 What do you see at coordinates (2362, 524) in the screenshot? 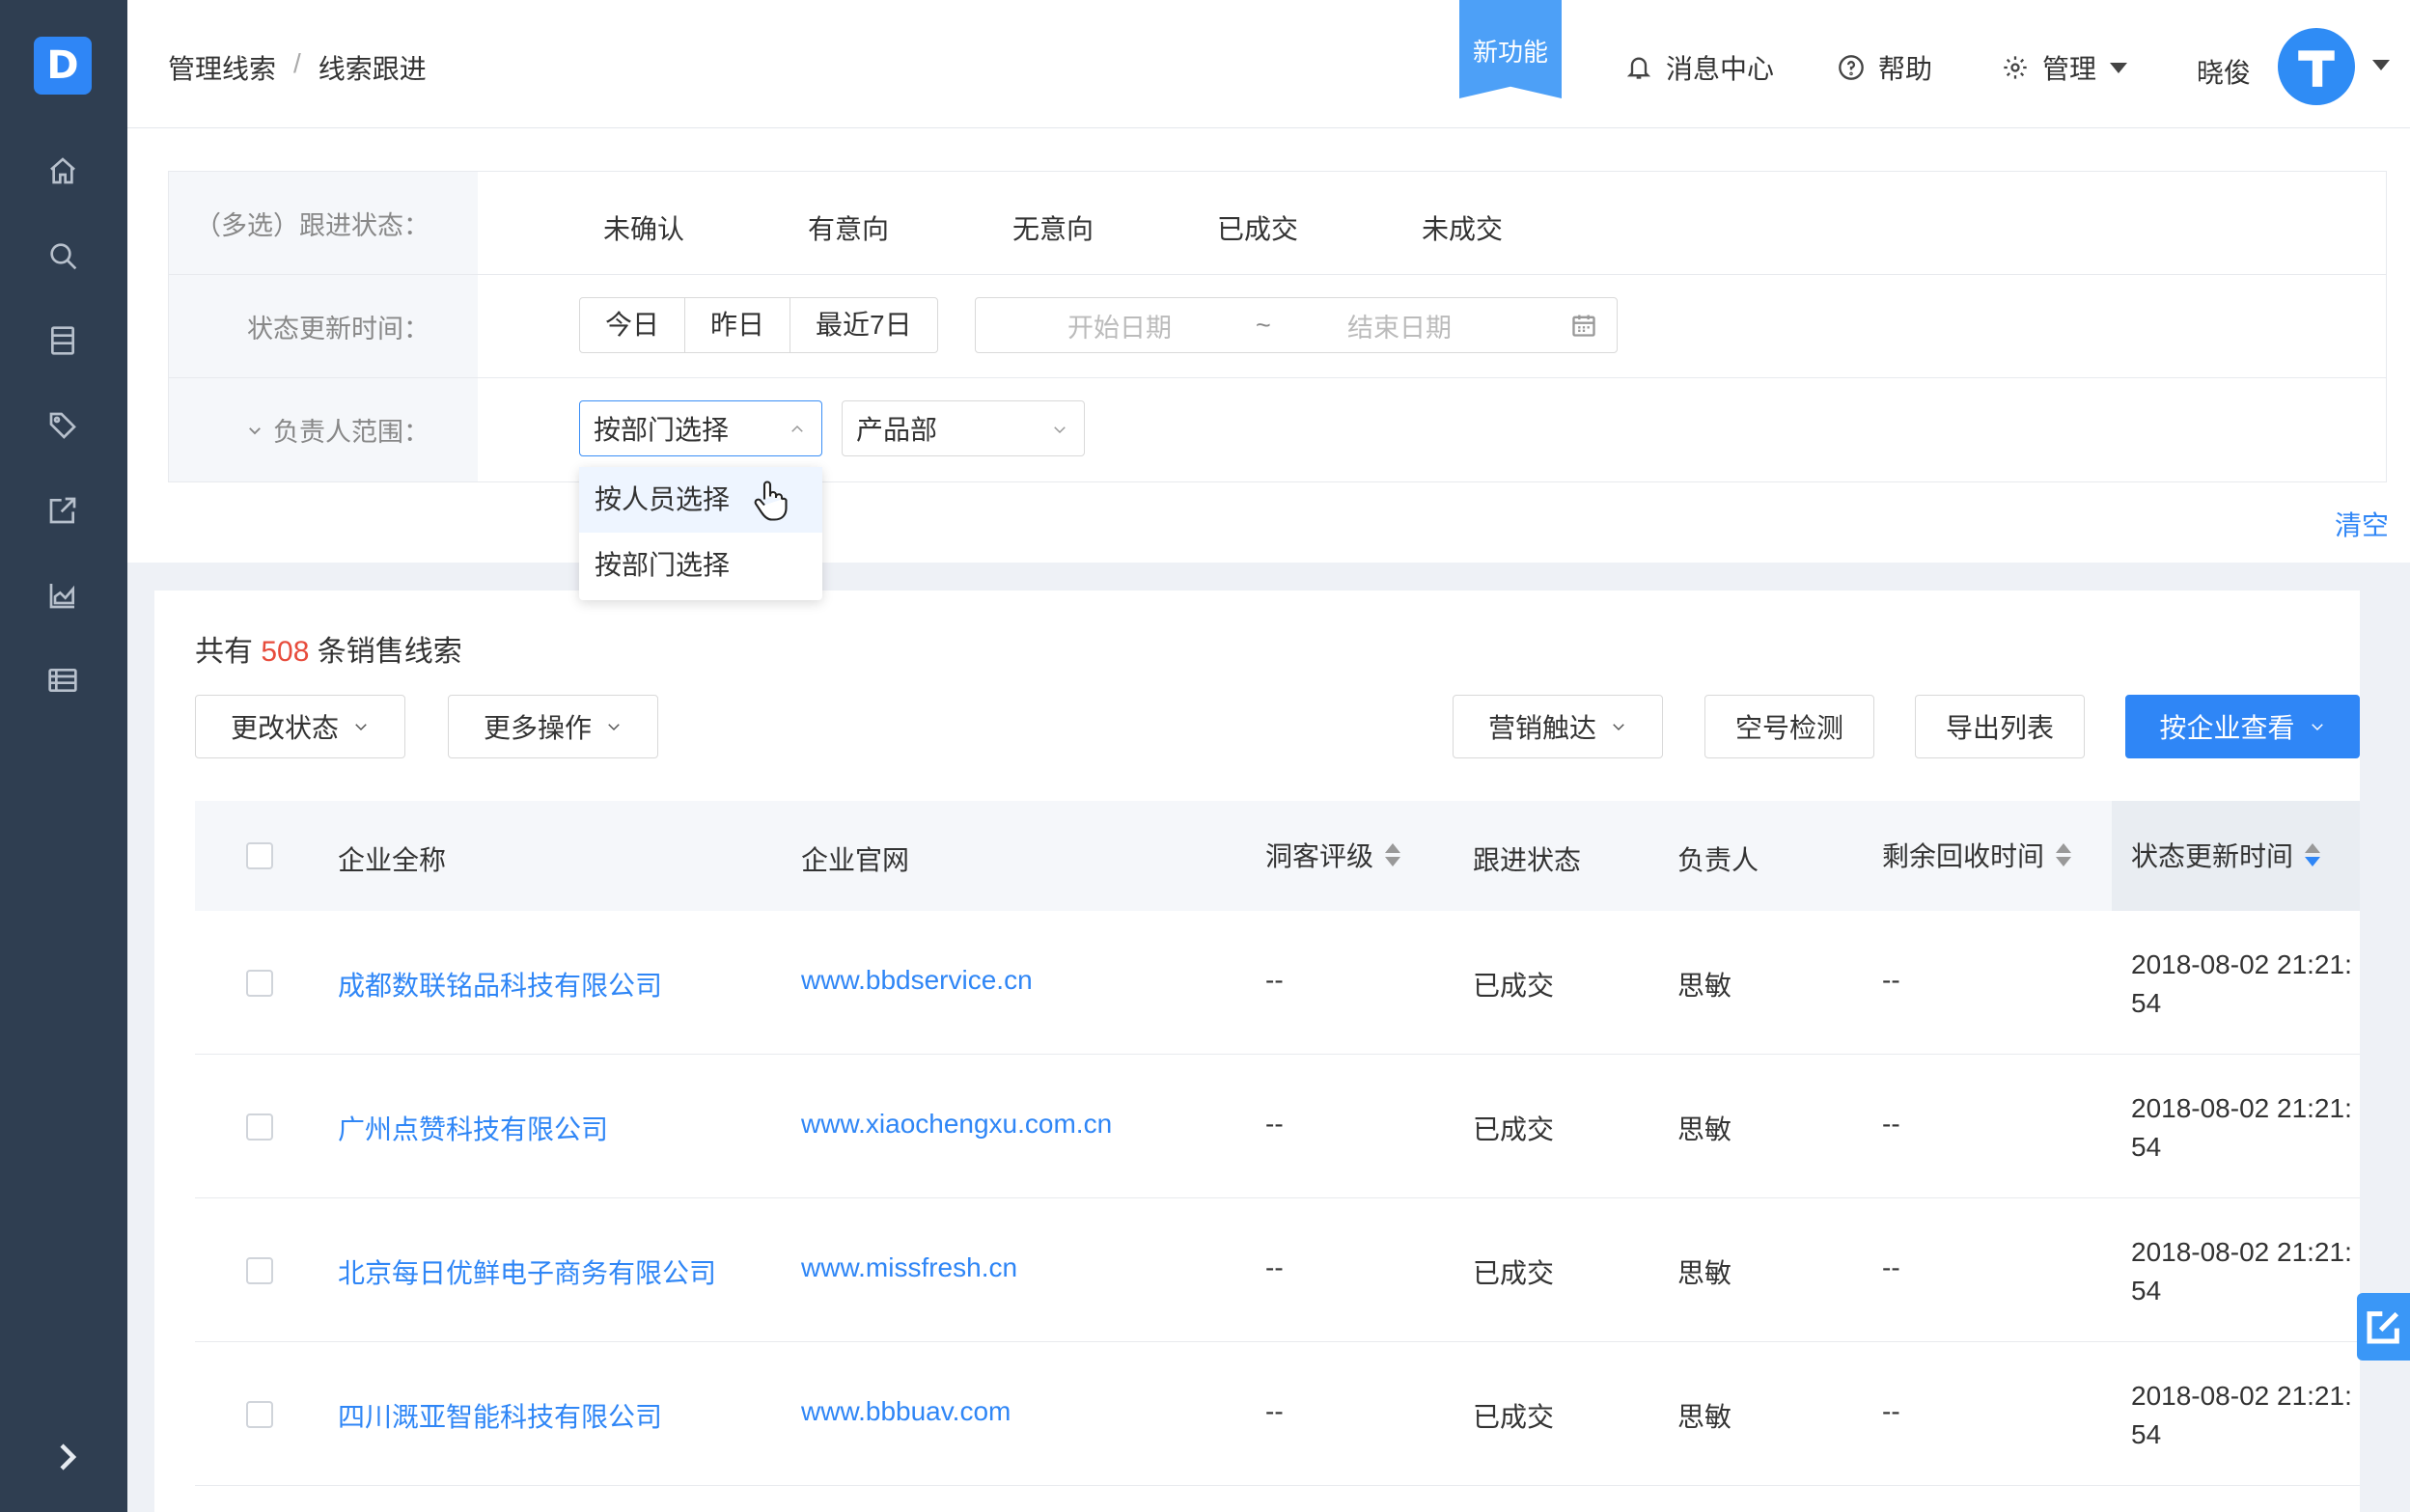
I see `clear-filters-link: 清空` at bounding box center [2362, 524].